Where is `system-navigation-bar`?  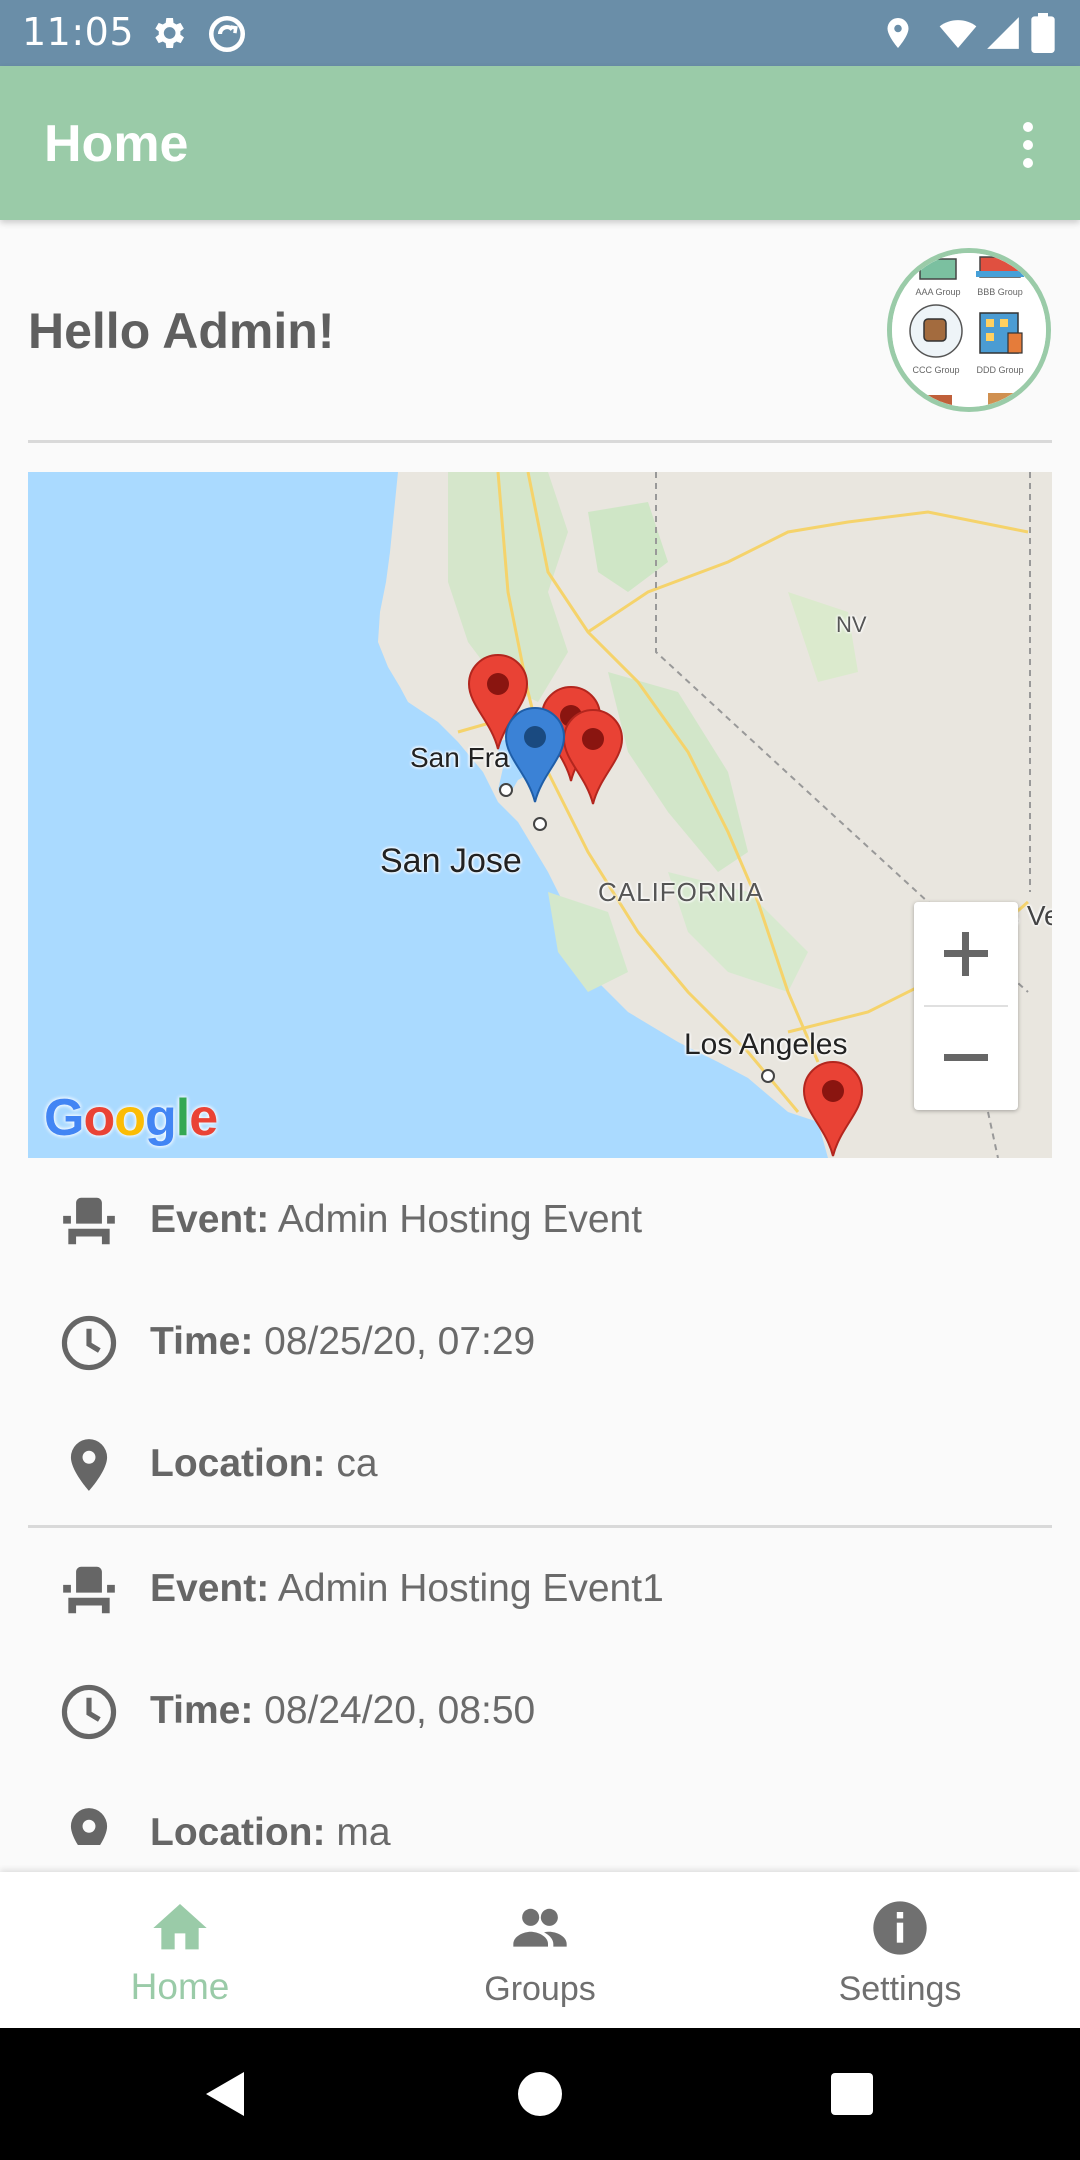 system-navigation-bar is located at coordinates (540, 2094).